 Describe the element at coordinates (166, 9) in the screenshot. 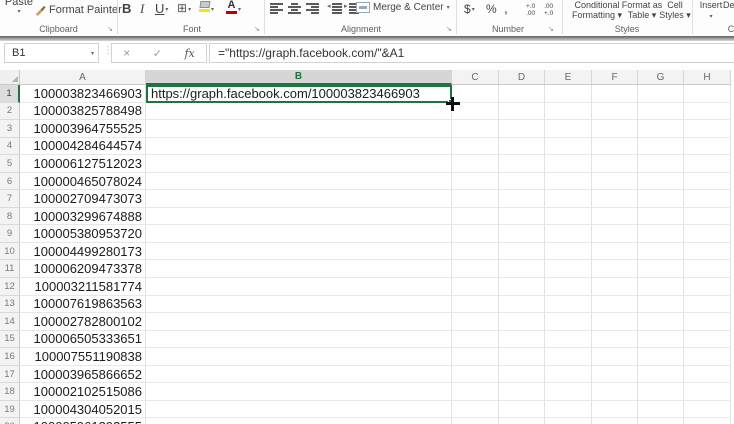

I see `underline-caret-icon: ▾` at that location.